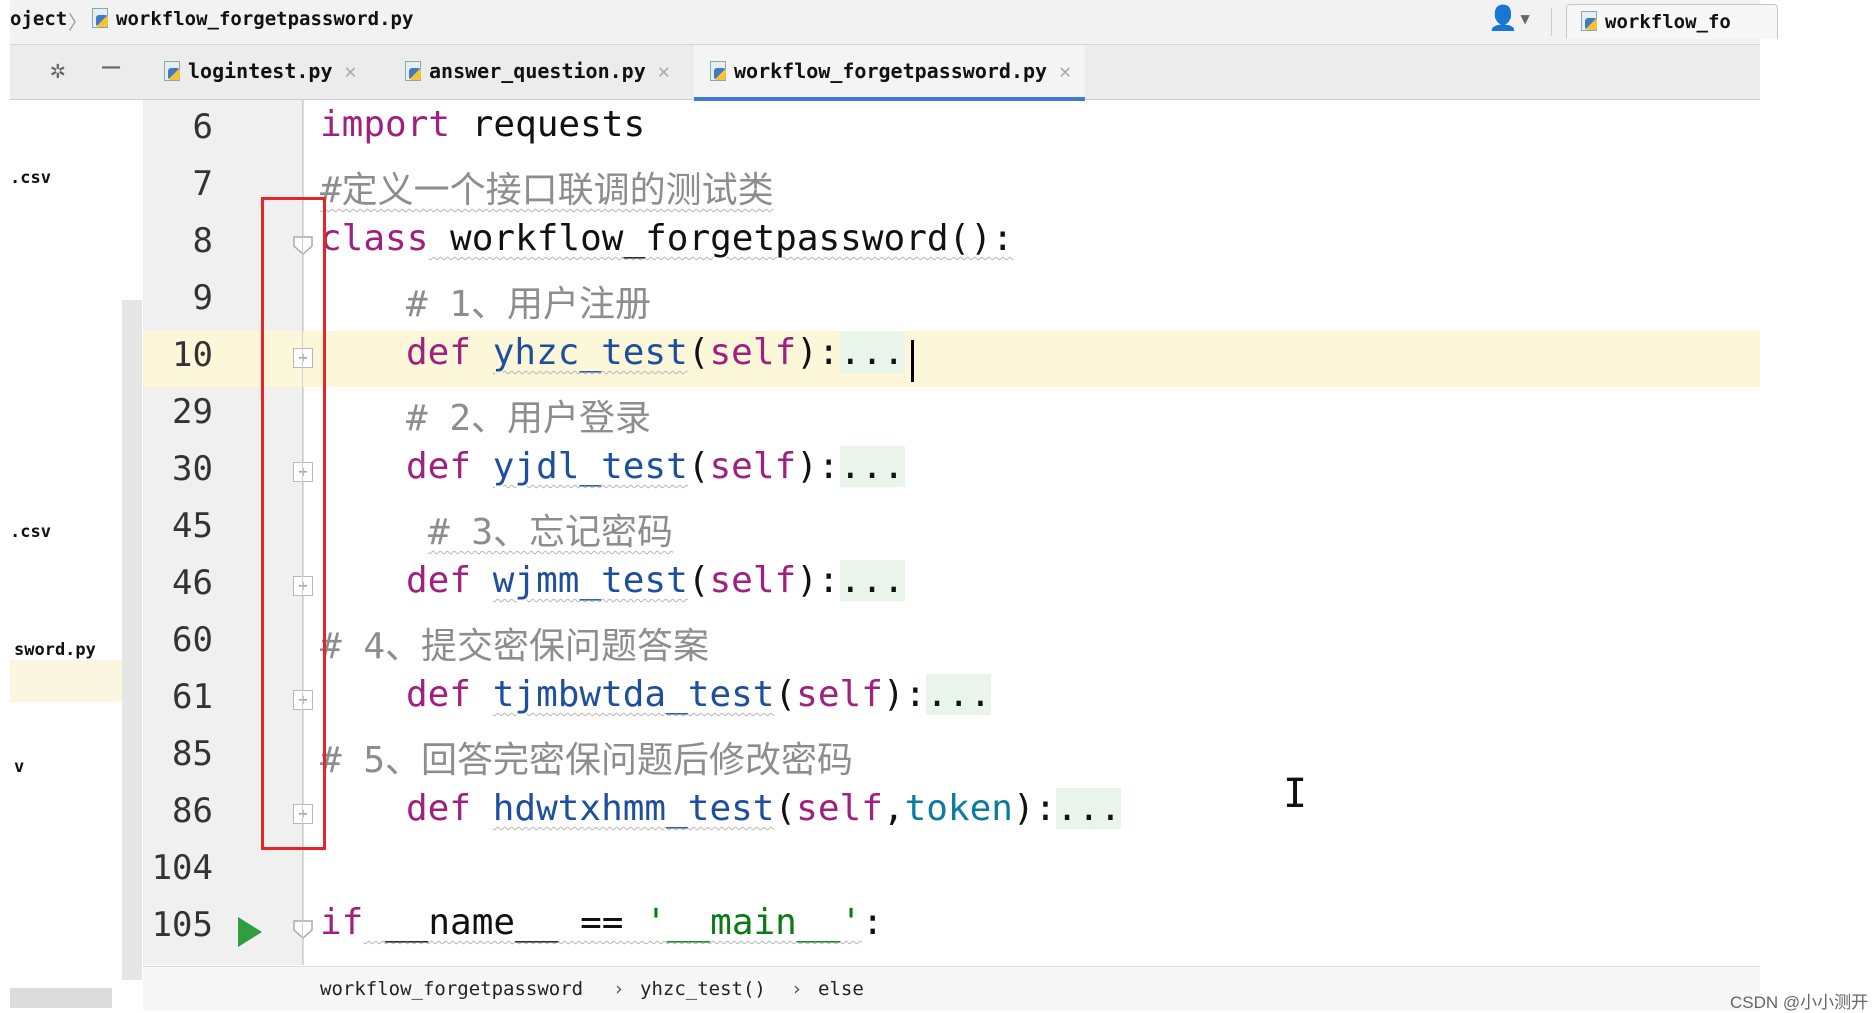 The image size is (1872, 1013). I want to click on code-line-45: # 3、忘记密码, so click(550, 529).